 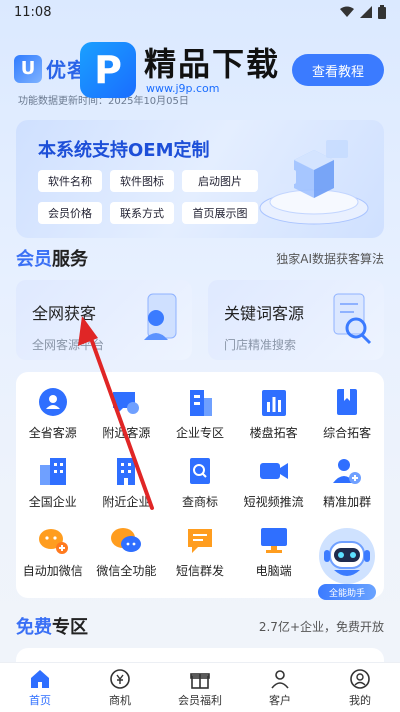 I want to click on feature-comprehensive-leads: 综合拓客, so click(x=347, y=413).